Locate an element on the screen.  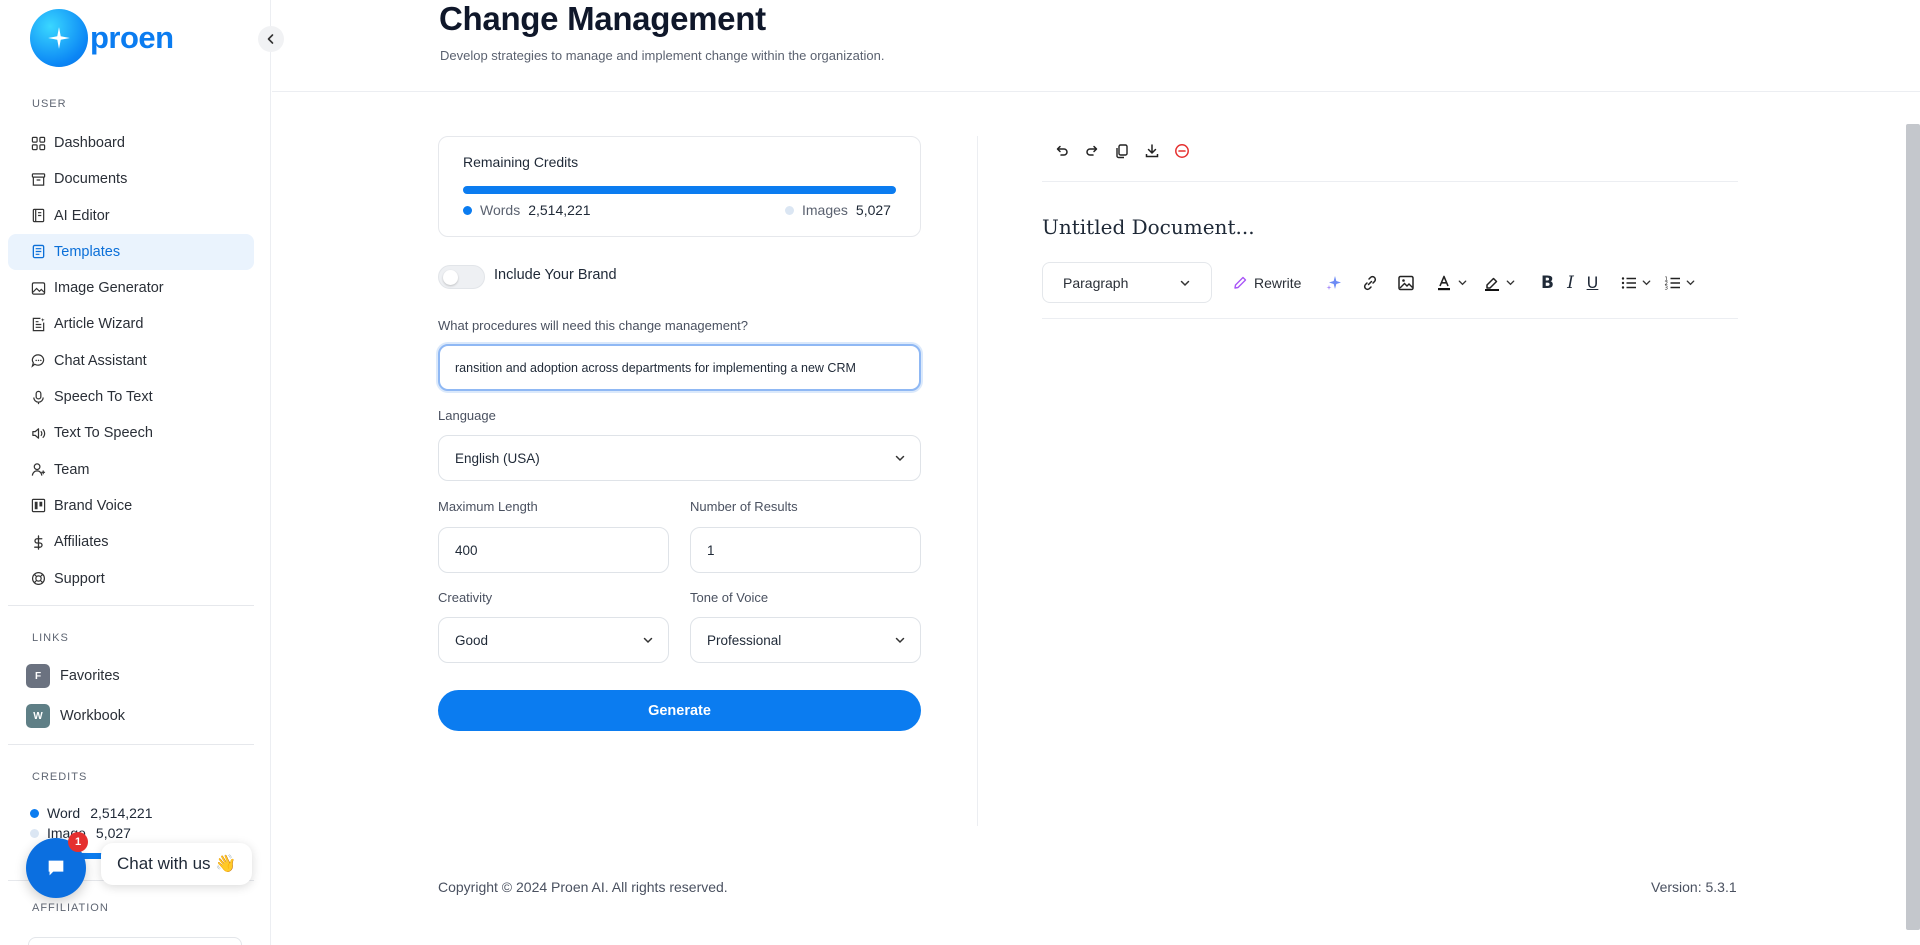
credit-word-value: 2,514,221 is located at coordinates (121, 813).